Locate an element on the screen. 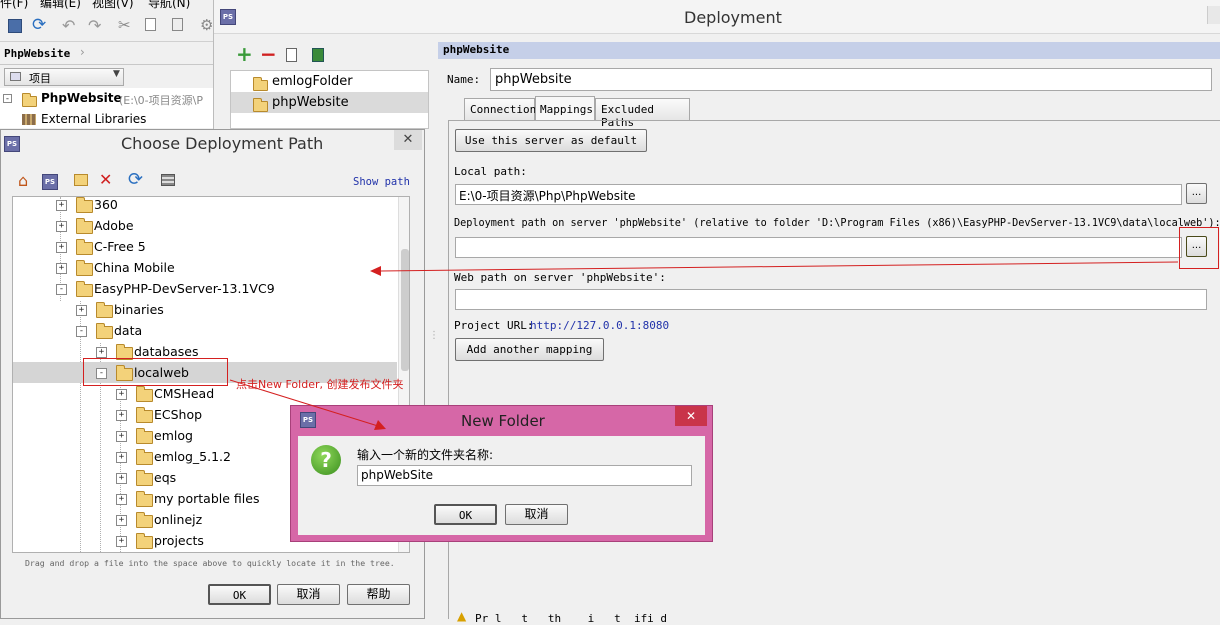 The height and width of the screenshot is (625, 1220). refresh-icon: ⟳ is located at coordinates (135, 179).